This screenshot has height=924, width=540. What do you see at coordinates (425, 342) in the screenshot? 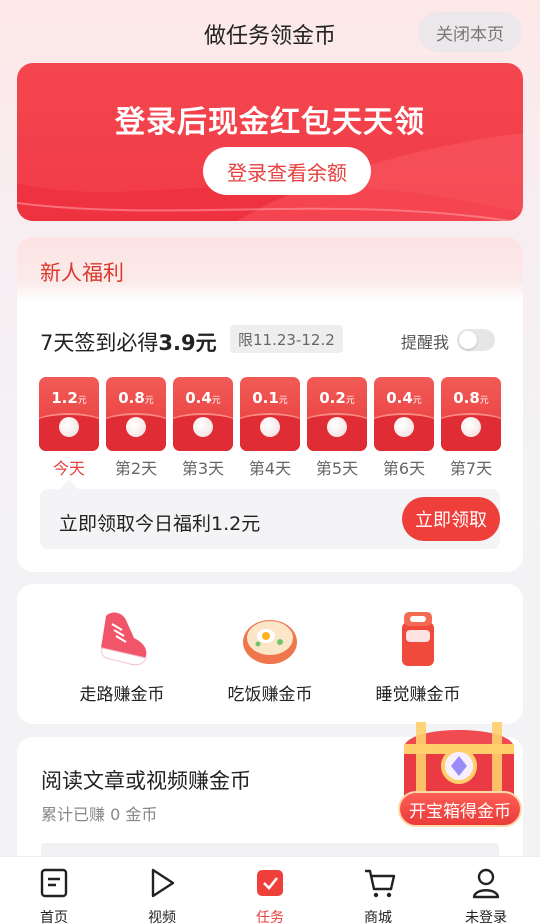
I see `remind-label: 提醒我` at bounding box center [425, 342].